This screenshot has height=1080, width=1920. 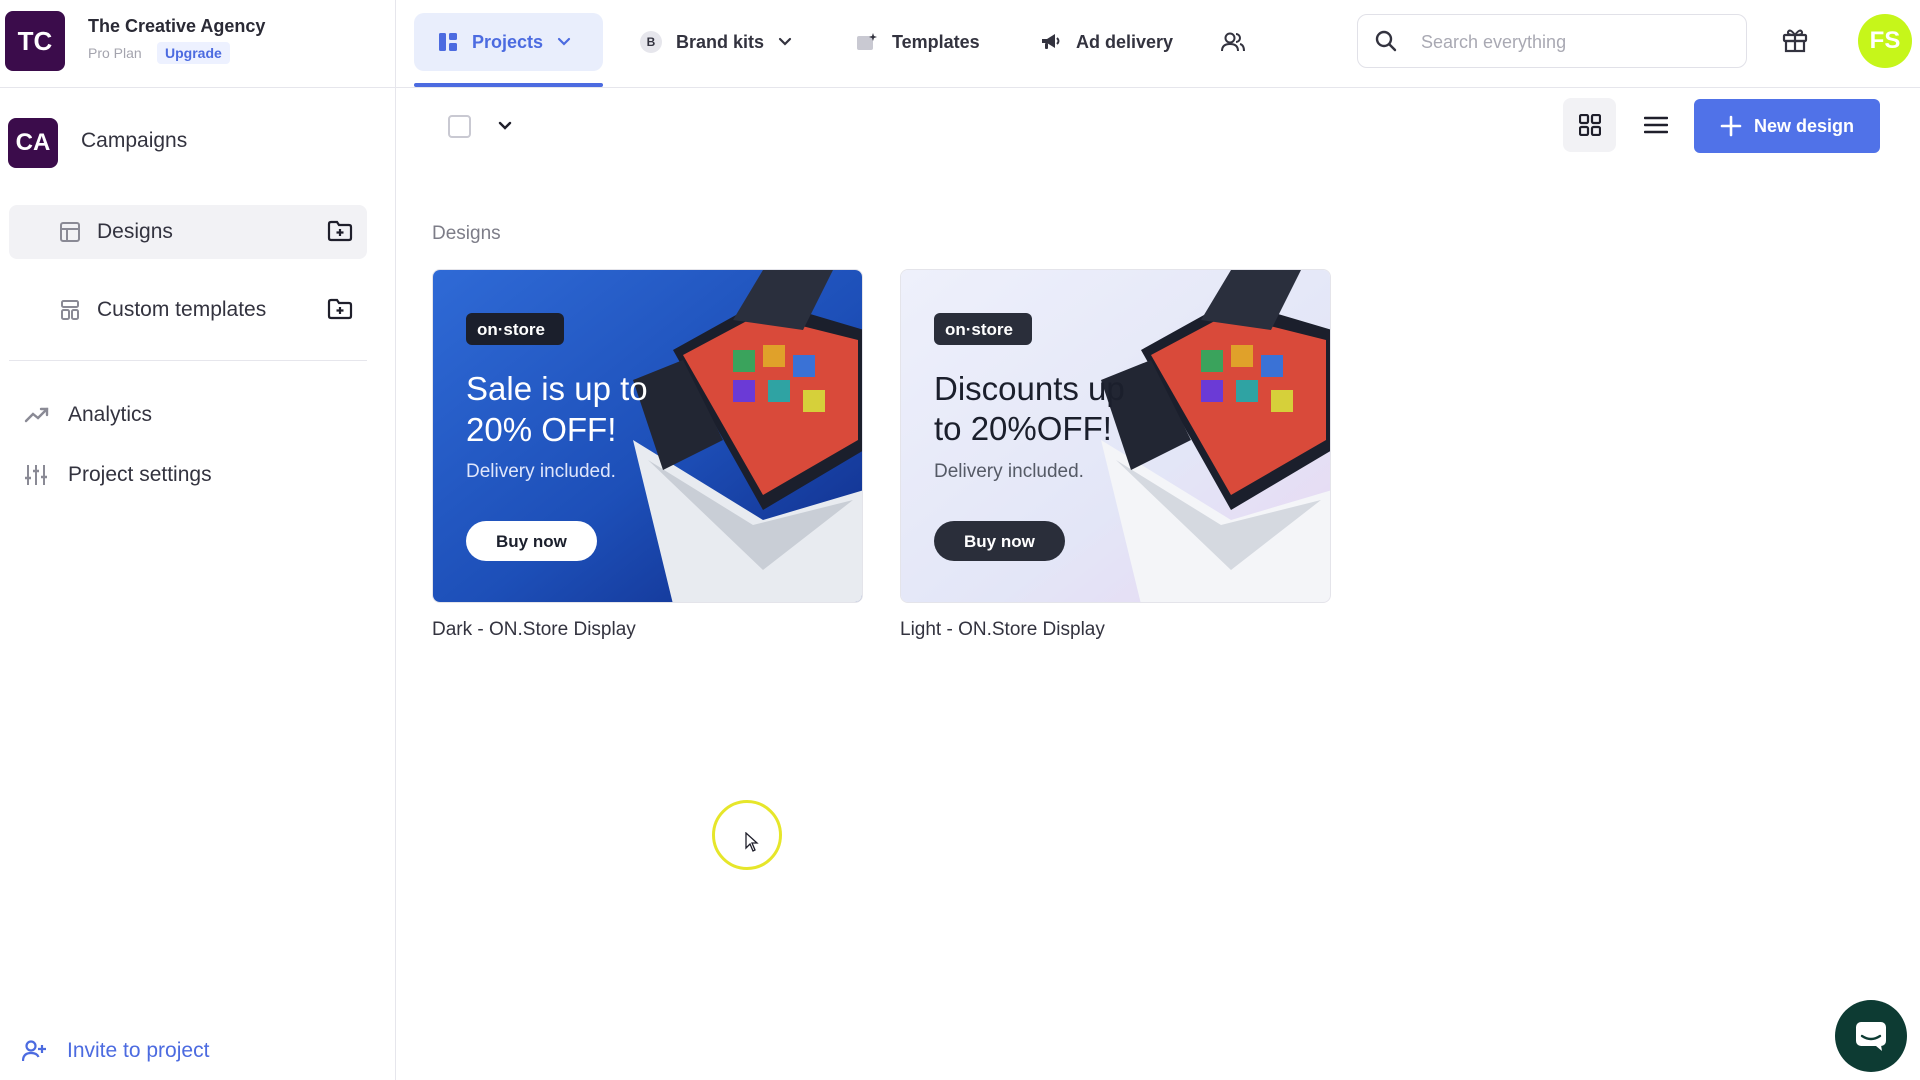 I want to click on grid-view-button, so click(x=1589, y=125).